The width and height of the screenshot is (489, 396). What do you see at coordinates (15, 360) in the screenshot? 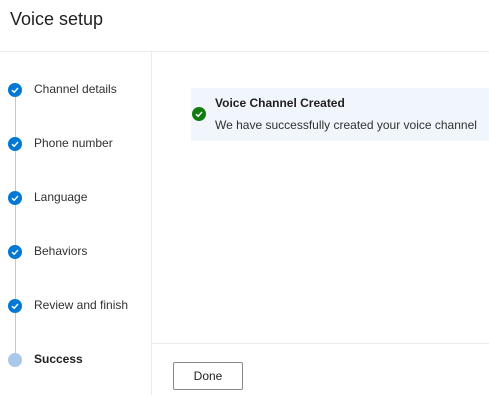
I see `current-step-icon` at bounding box center [15, 360].